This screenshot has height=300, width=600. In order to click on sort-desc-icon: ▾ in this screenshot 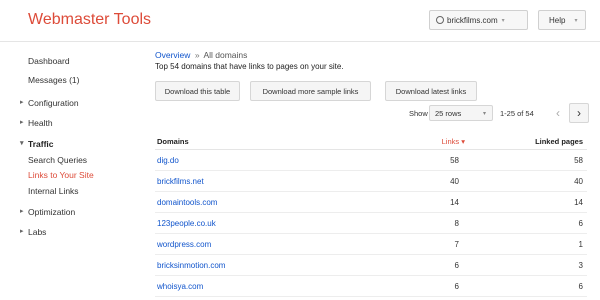, I will do `click(463, 141)`.